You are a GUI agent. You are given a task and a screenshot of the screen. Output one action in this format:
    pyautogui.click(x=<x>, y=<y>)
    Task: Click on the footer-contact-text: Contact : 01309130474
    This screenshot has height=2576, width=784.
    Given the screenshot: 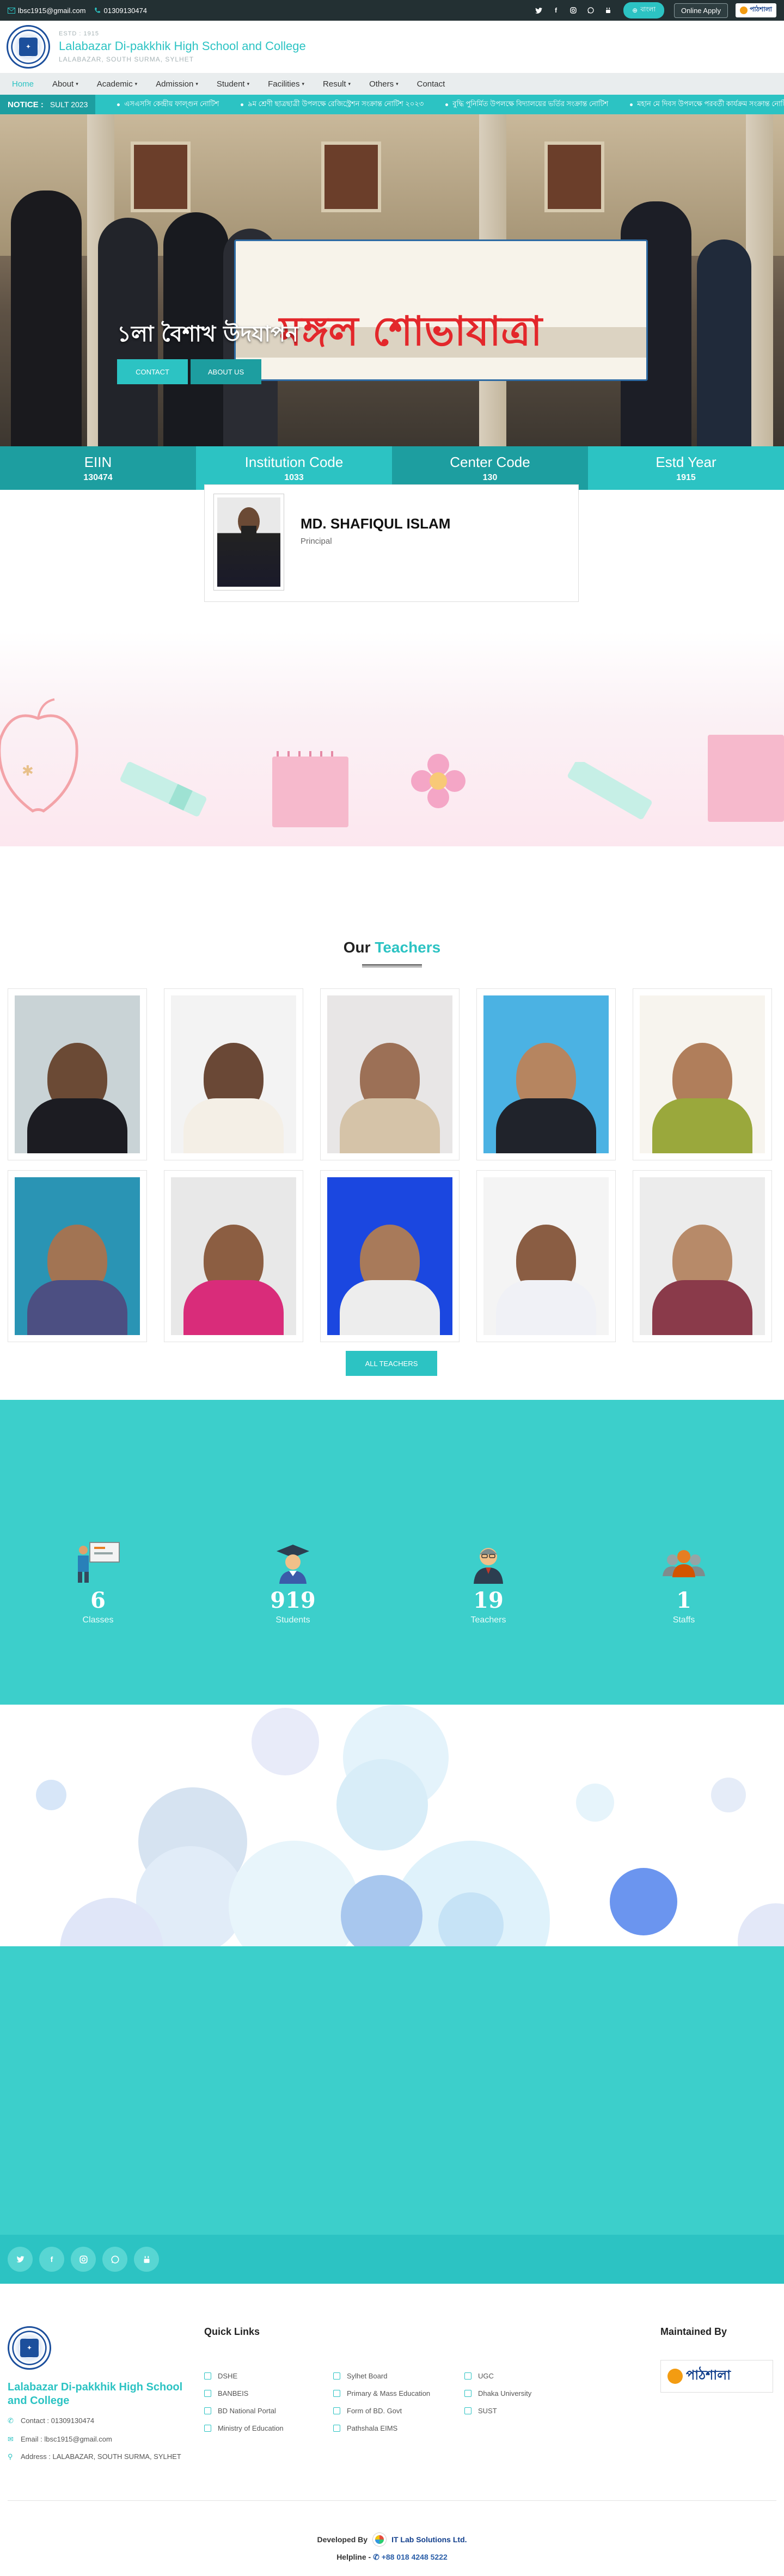 What is the action you would take?
    pyautogui.click(x=58, y=2421)
    